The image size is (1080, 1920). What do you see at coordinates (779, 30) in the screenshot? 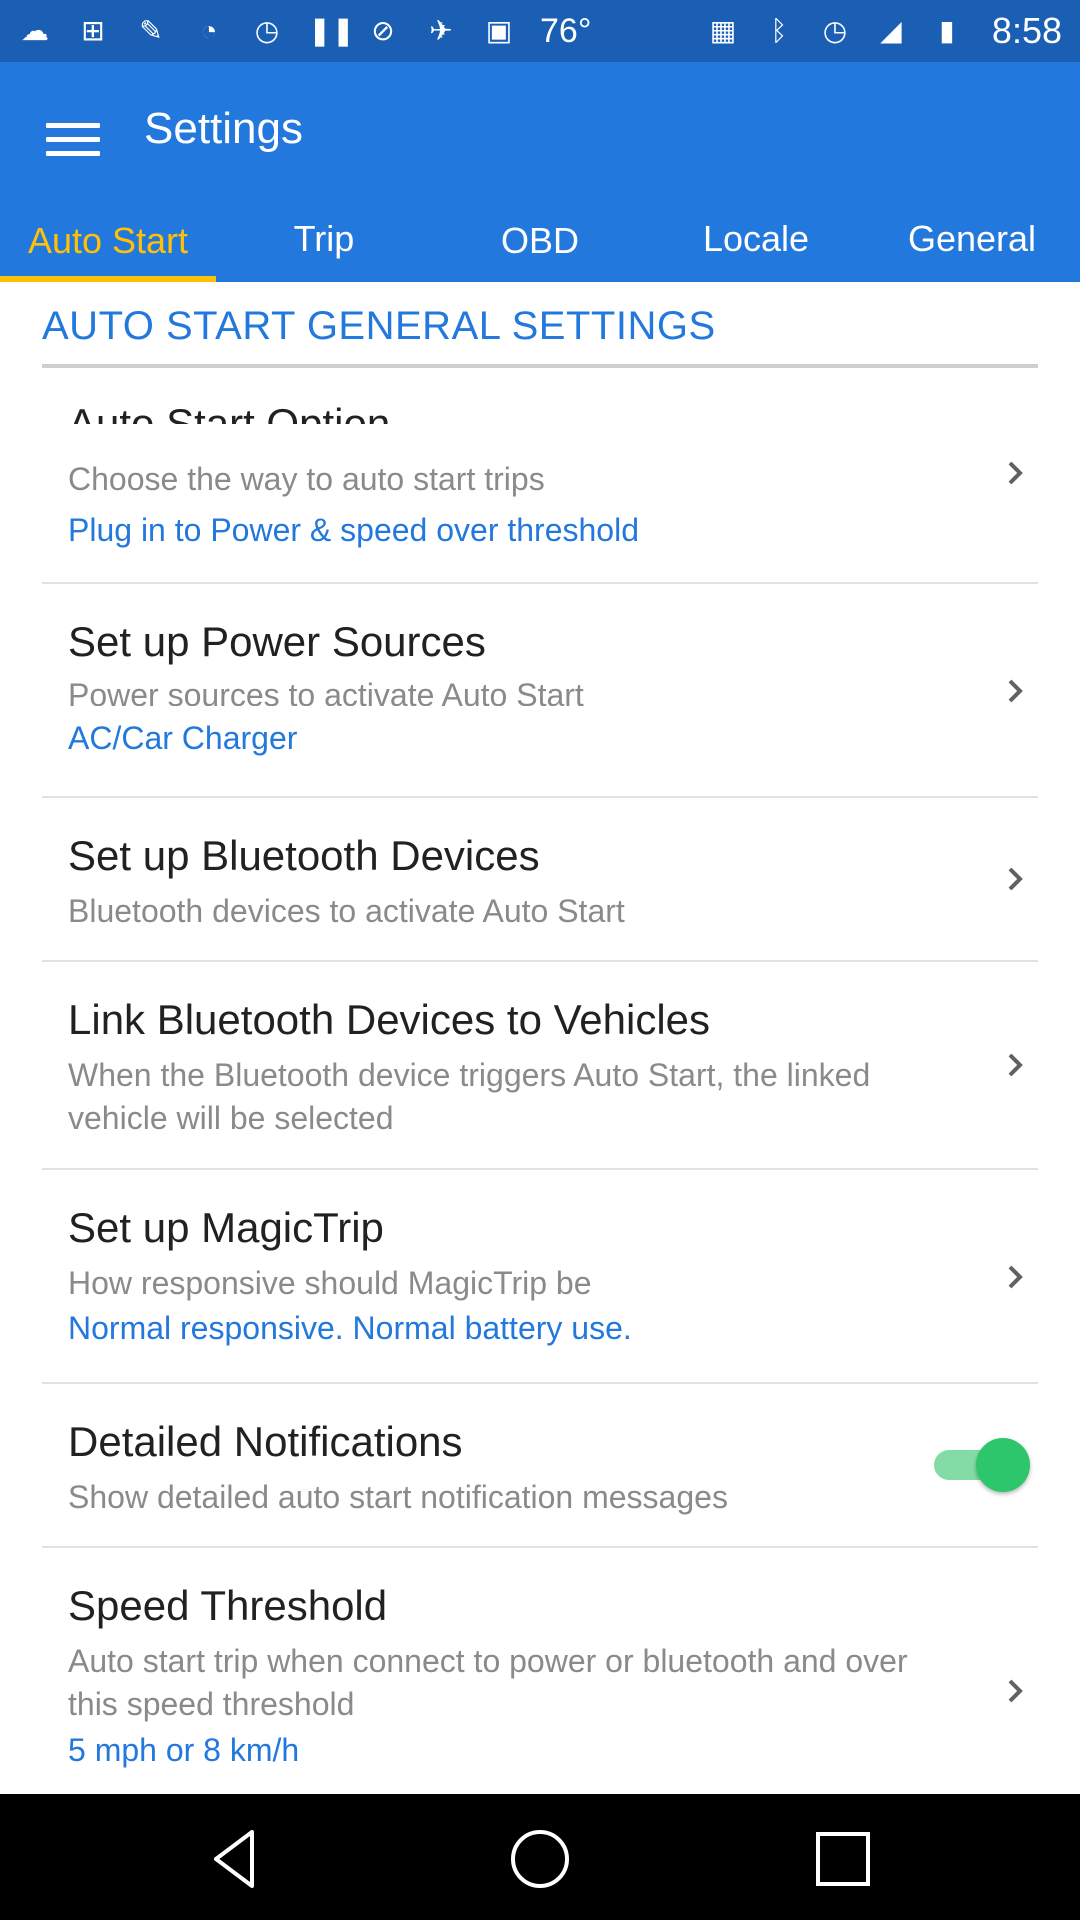
I see `bluetooth-icon: ᛒ` at bounding box center [779, 30].